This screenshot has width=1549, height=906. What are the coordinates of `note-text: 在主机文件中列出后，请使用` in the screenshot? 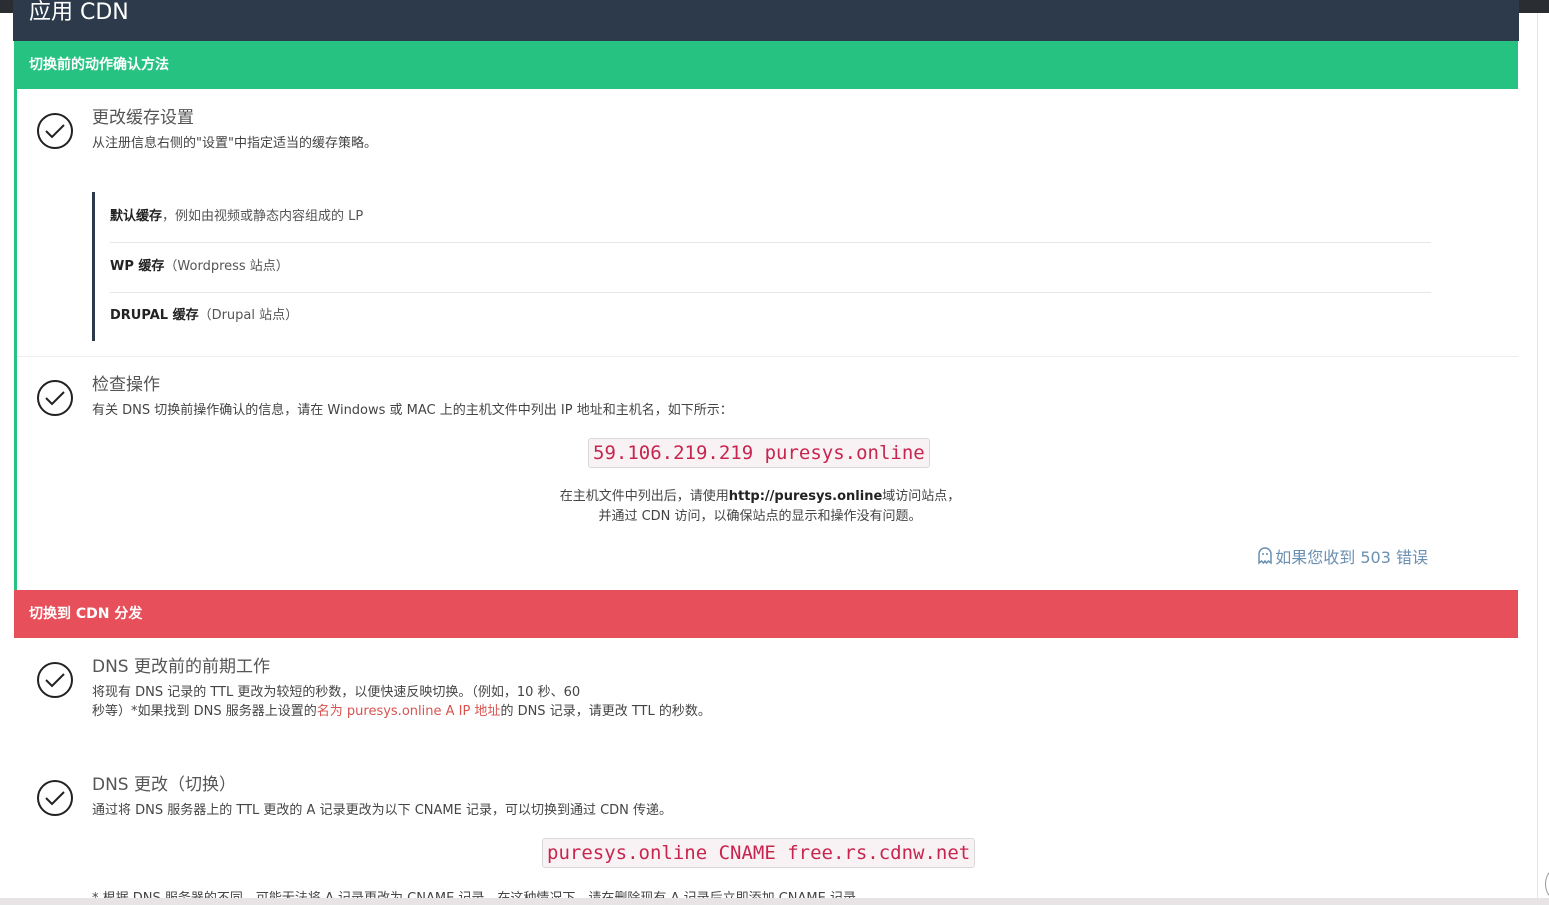 It's located at (644, 496).